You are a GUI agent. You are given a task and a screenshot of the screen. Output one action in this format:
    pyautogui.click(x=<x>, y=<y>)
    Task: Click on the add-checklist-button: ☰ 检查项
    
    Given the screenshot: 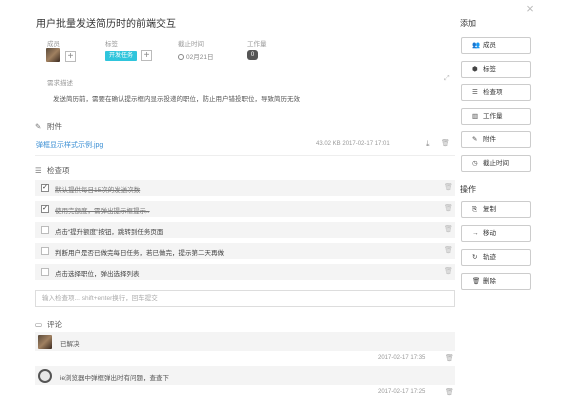 What is the action you would take?
    pyautogui.click(x=496, y=92)
    